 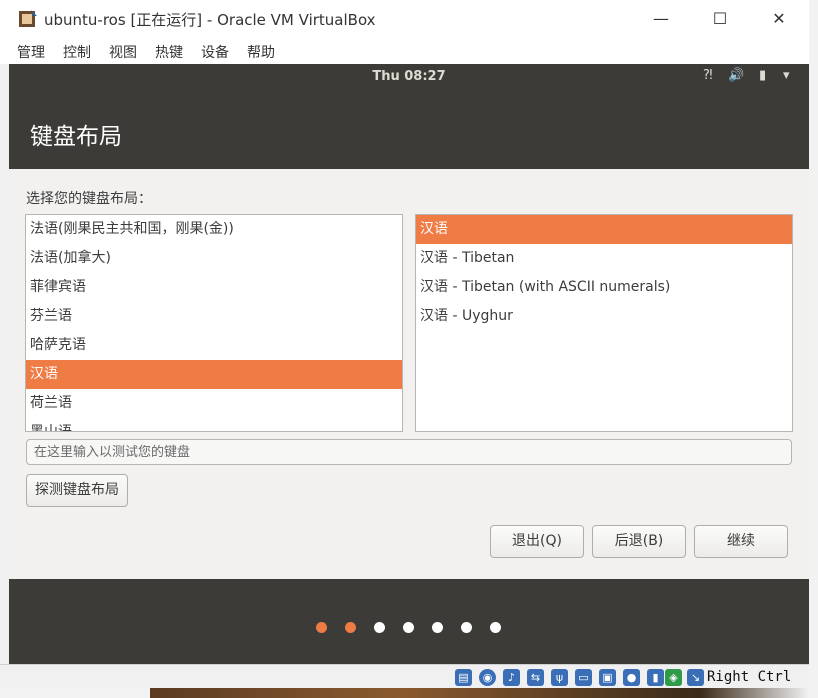 What do you see at coordinates (720, 19) in the screenshot?
I see `maximize-button: ☐` at bounding box center [720, 19].